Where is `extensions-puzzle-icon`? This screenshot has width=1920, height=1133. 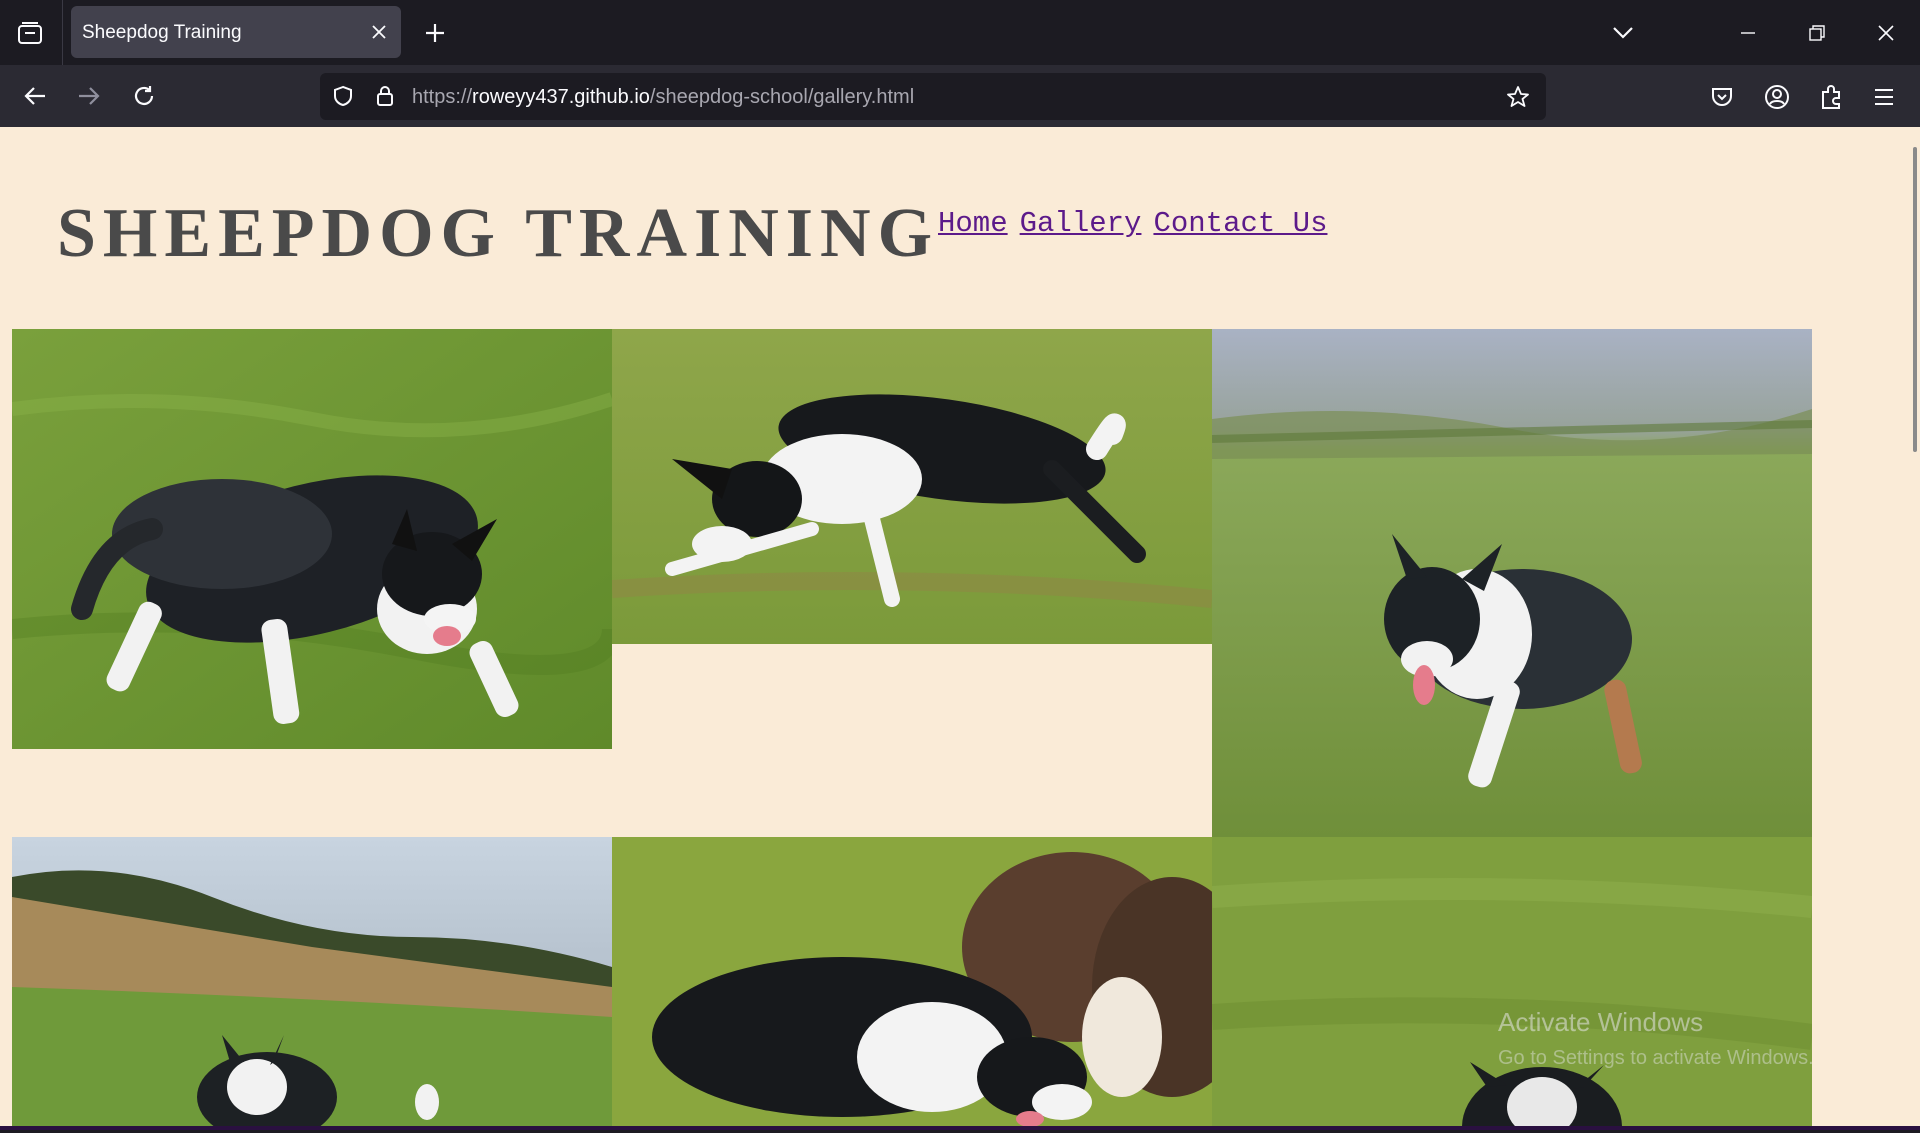 extensions-puzzle-icon is located at coordinates (1831, 97).